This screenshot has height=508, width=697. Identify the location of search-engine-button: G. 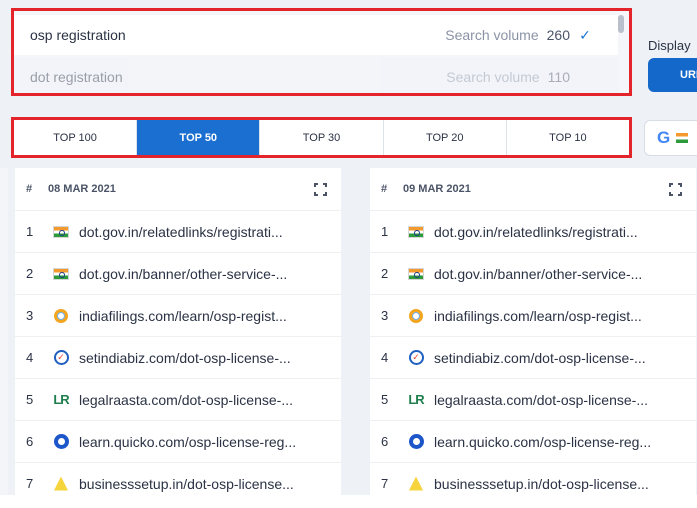
(670, 138).